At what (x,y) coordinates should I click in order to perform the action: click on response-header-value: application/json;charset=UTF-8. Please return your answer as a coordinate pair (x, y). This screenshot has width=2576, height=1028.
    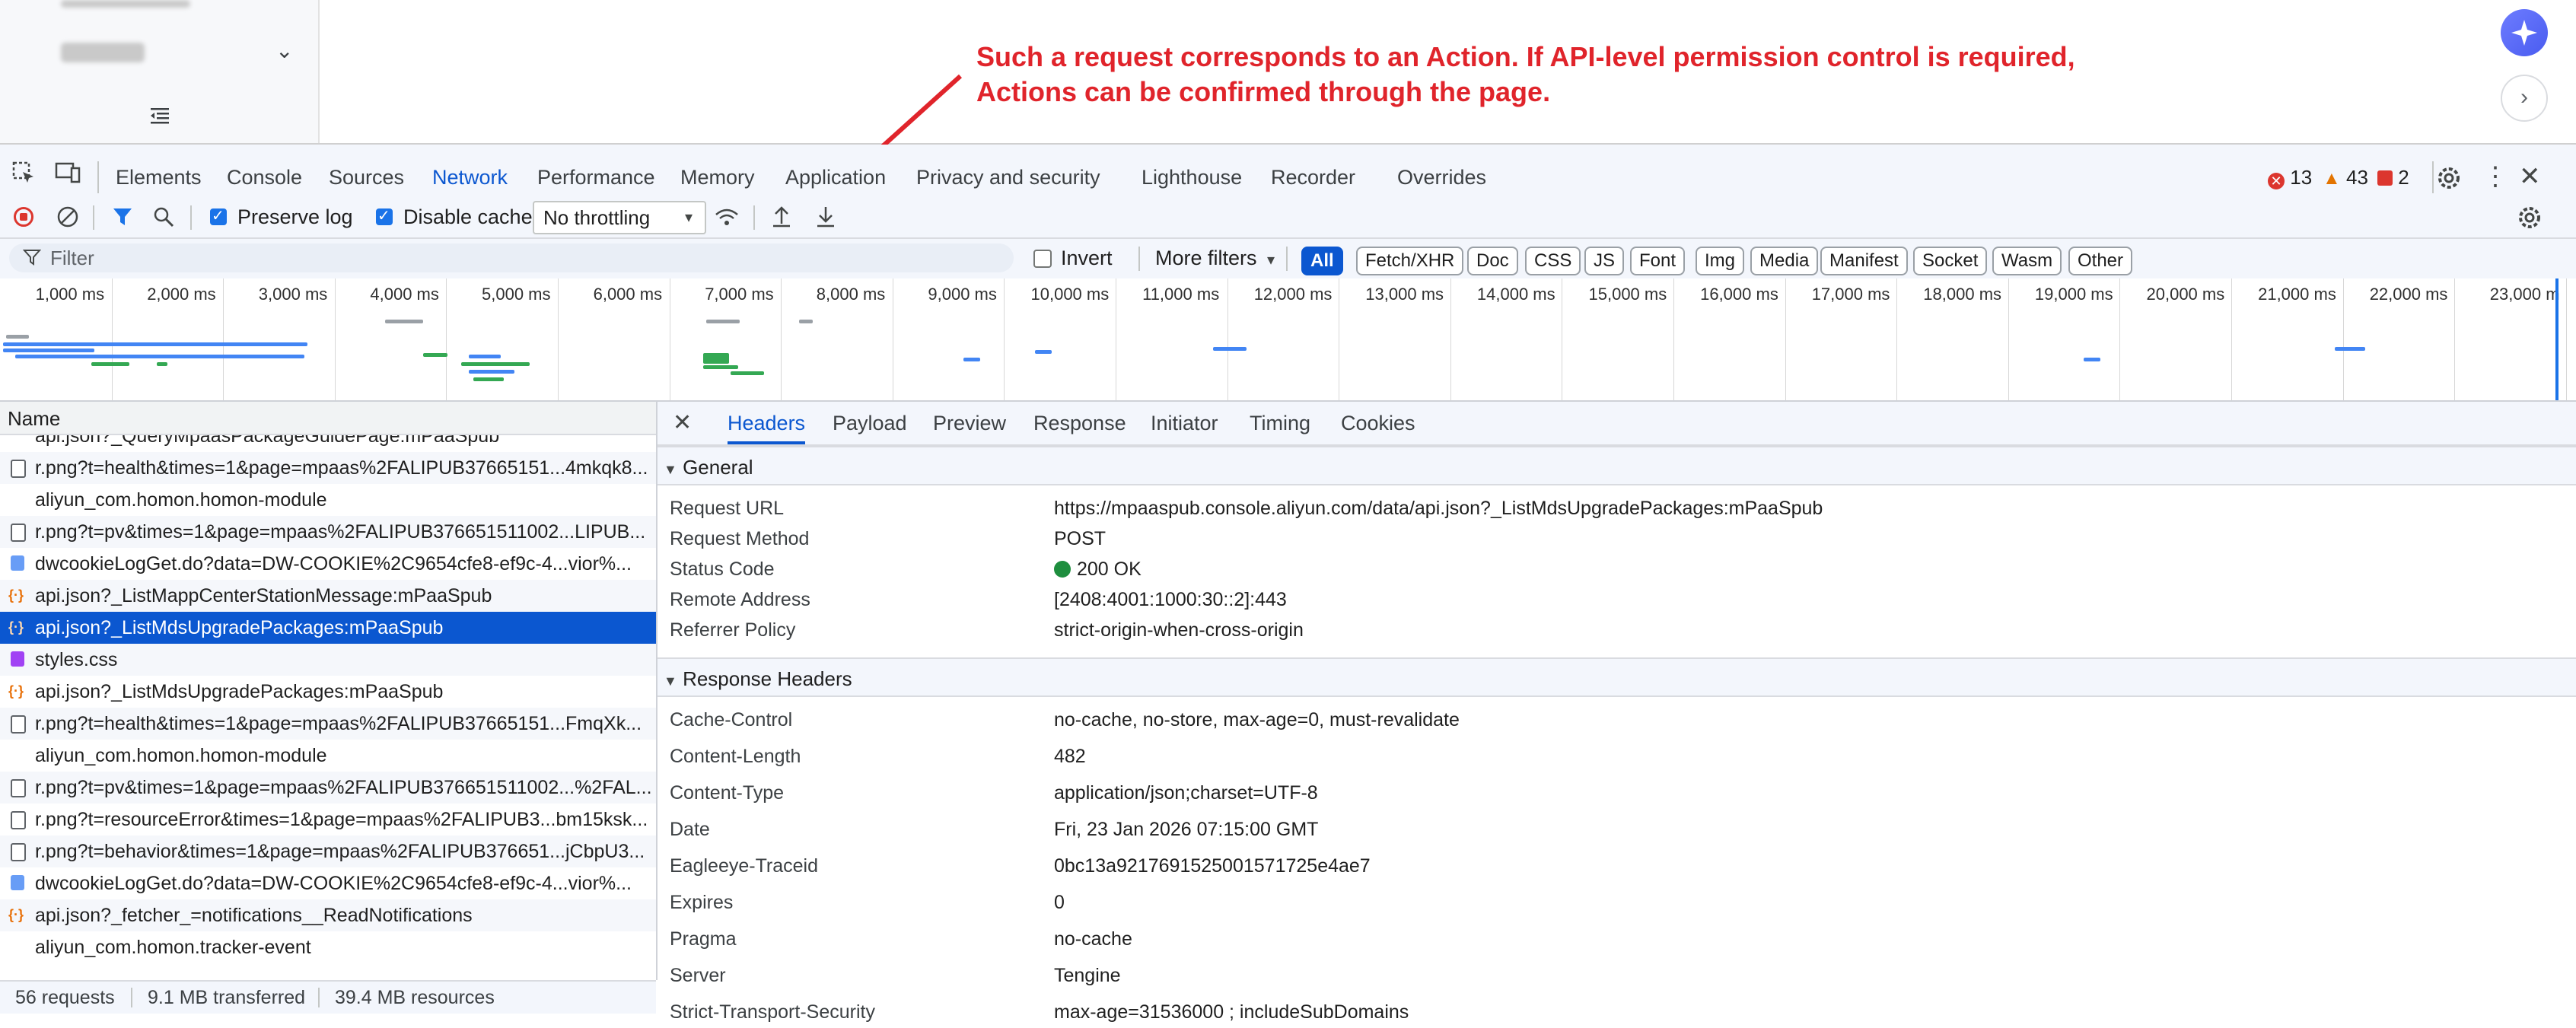
    Looking at the image, I should click on (1186, 793).